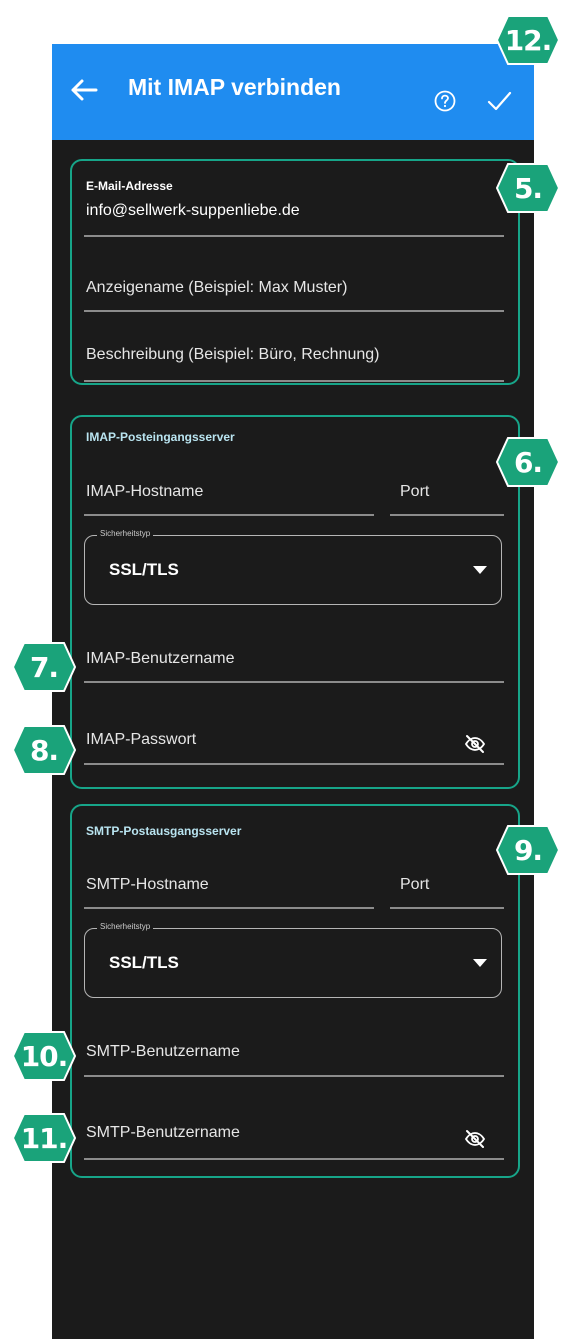 The height and width of the screenshot is (1339, 566). What do you see at coordinates (414, 885) in the screenshot?
I see `smtp-port-field: Port` at bounding box center [414, 885].